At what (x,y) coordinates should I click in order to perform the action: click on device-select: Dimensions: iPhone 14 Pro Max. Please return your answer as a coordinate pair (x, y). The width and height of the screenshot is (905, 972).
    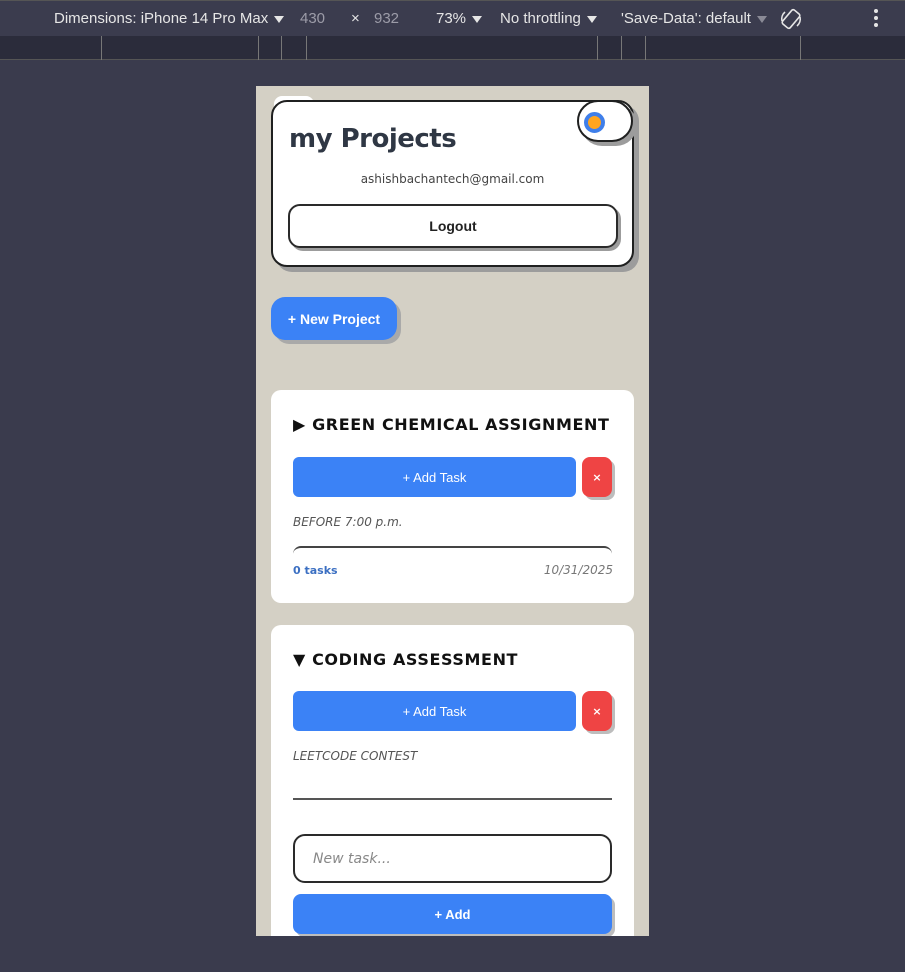
    Looking at the image, I should click on (169, 18).